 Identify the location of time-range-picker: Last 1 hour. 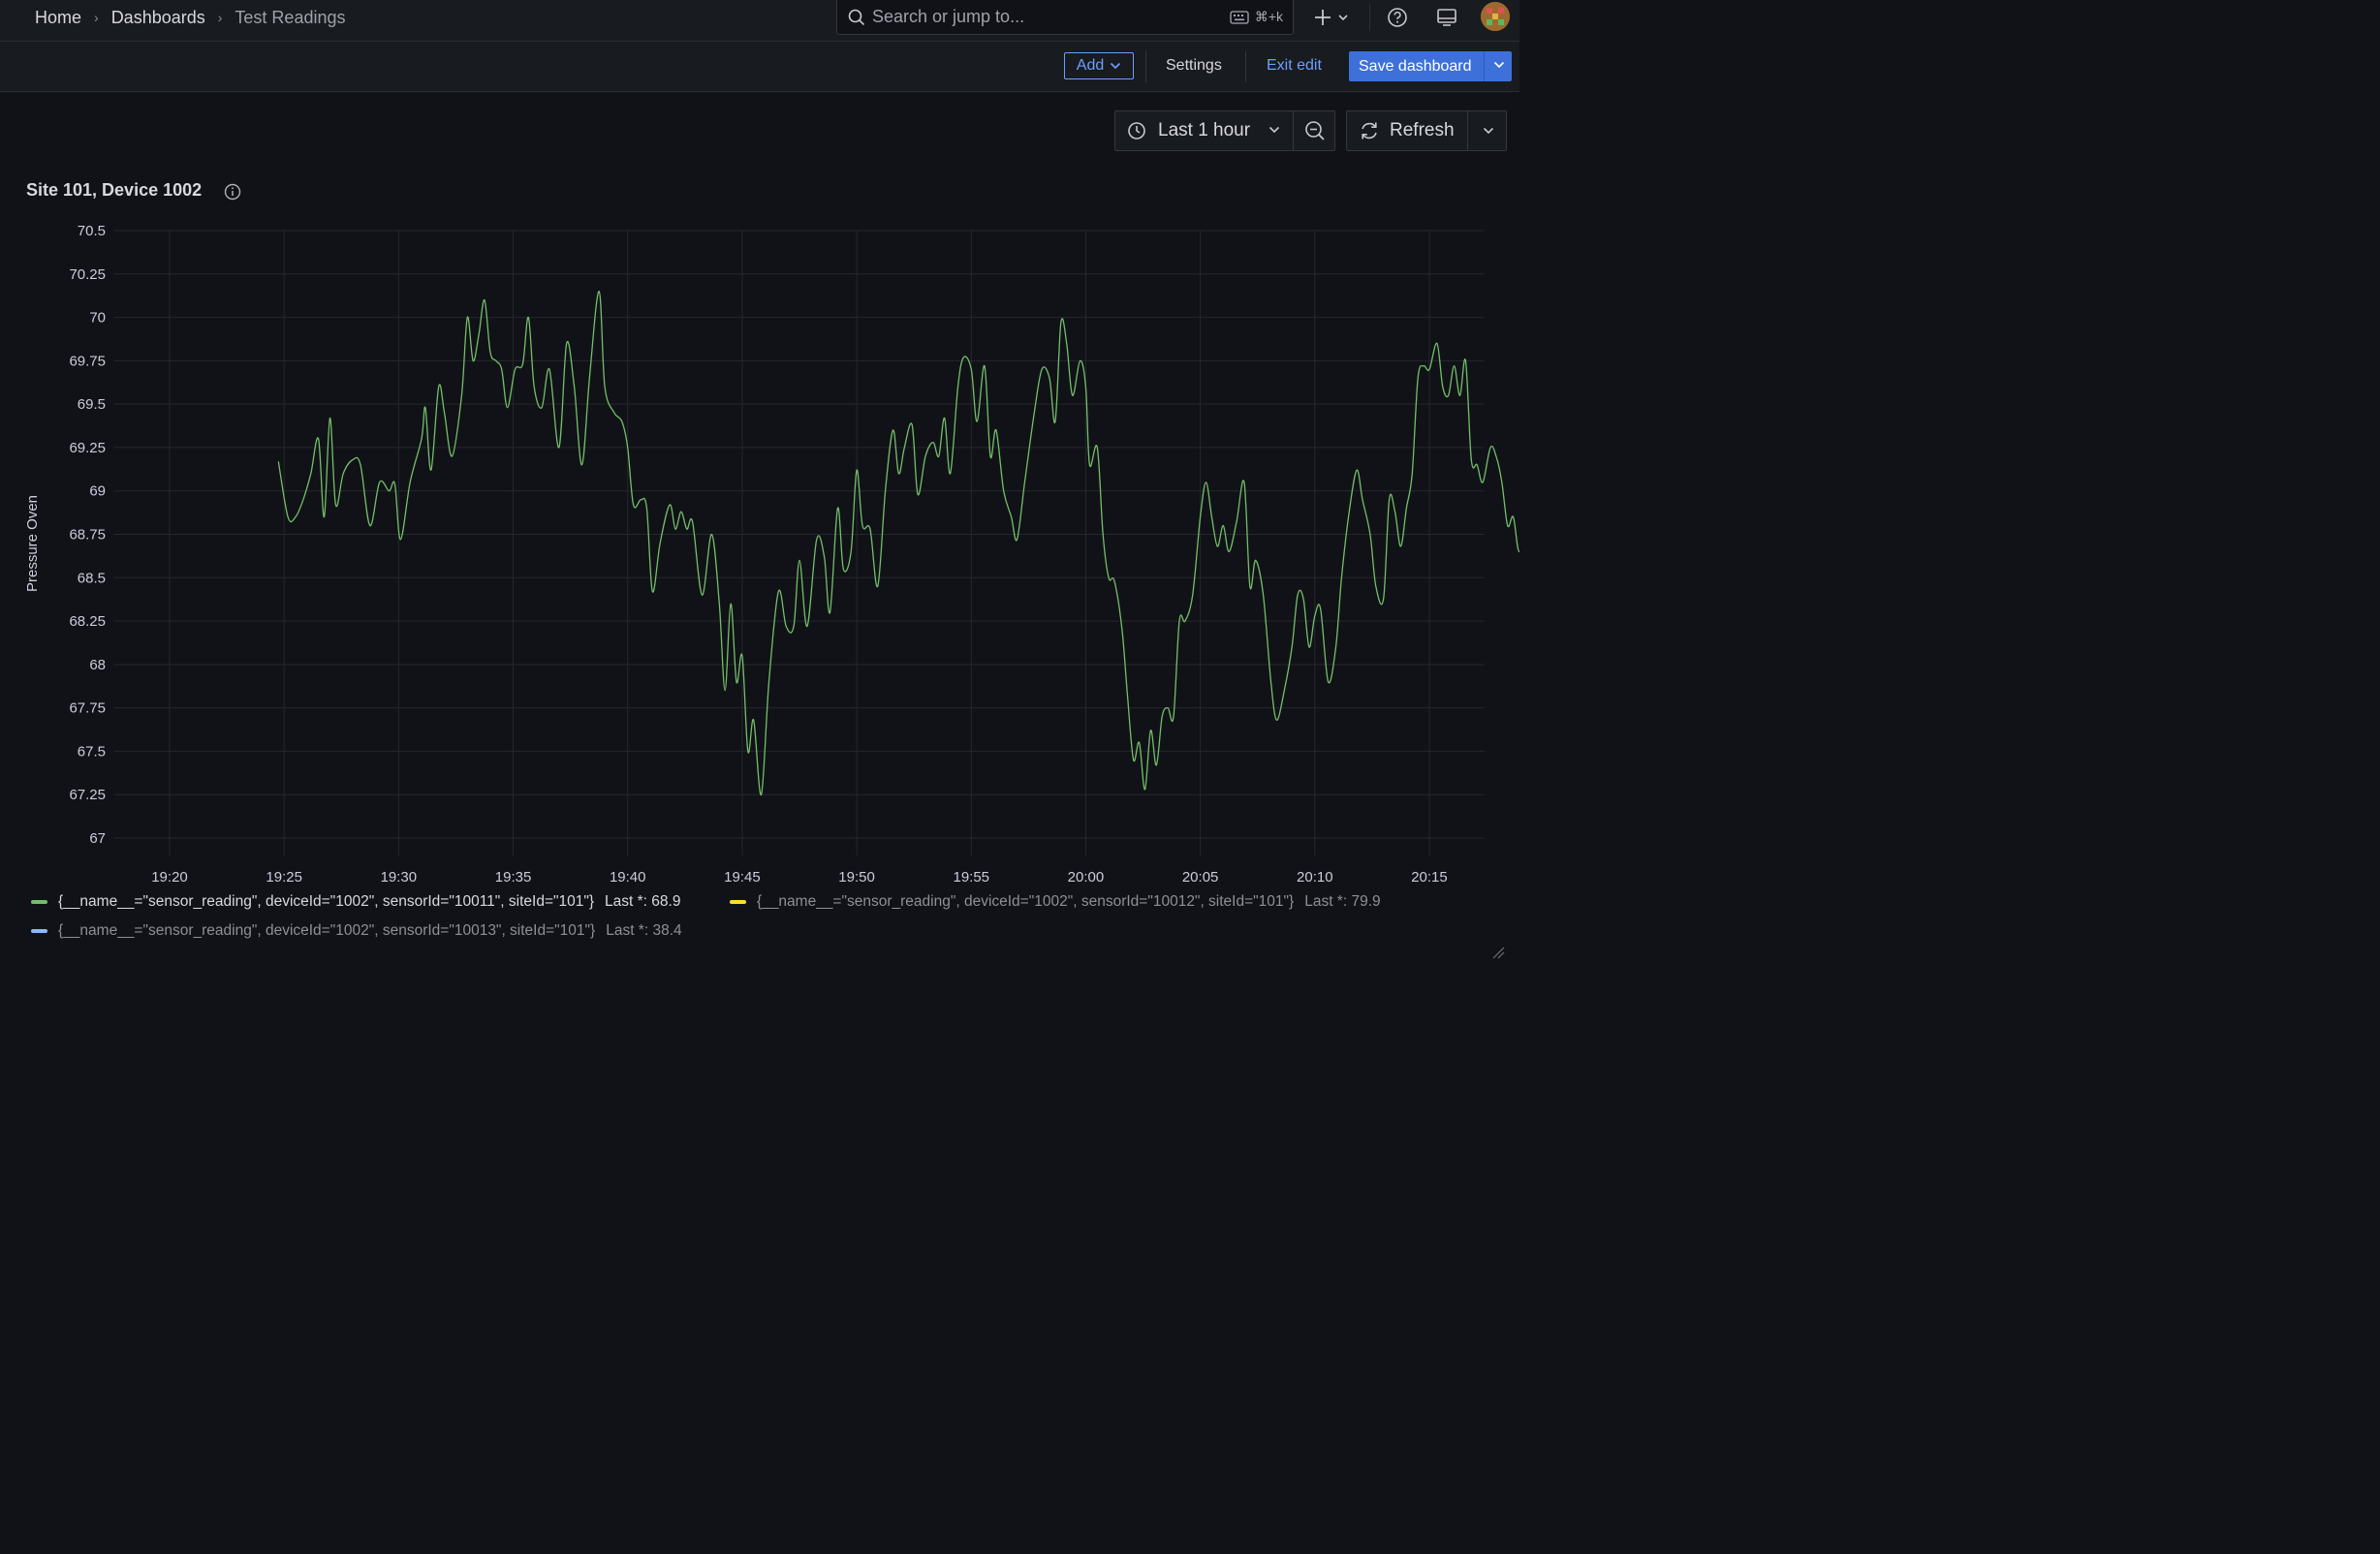
(1225, 130).